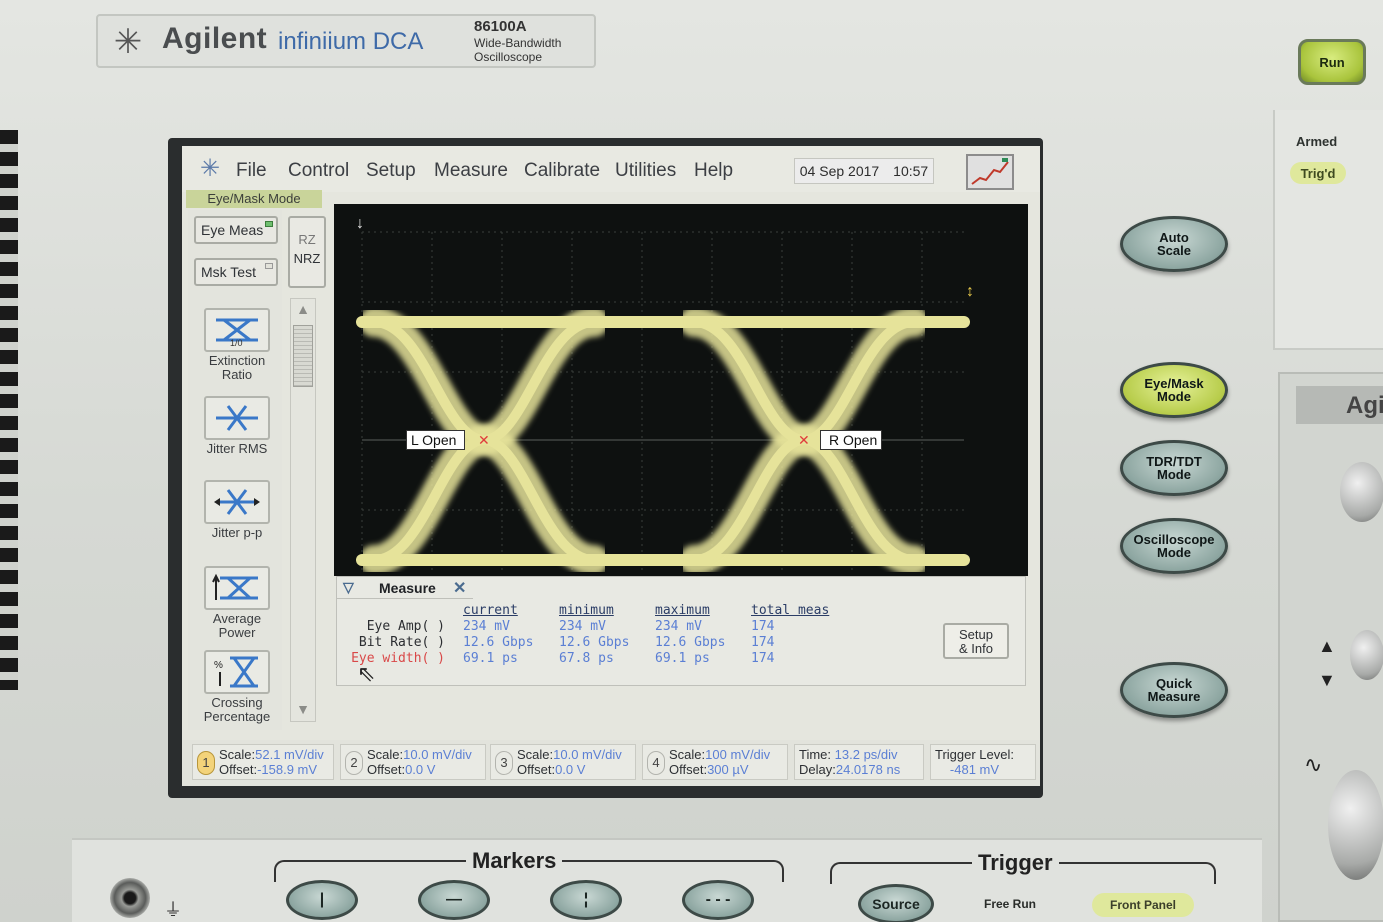 The image size is (1383, 922). I want to click on measure-tab-title: Measure, so click(407, 588).